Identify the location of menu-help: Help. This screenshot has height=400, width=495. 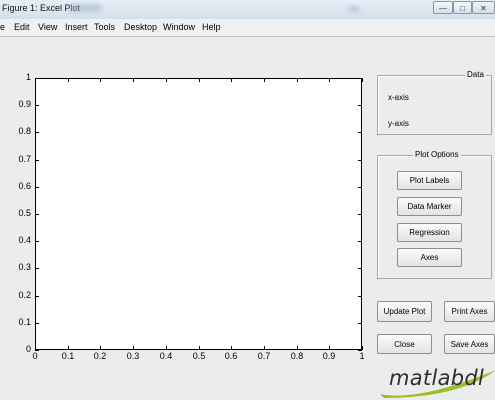
(211, 27).